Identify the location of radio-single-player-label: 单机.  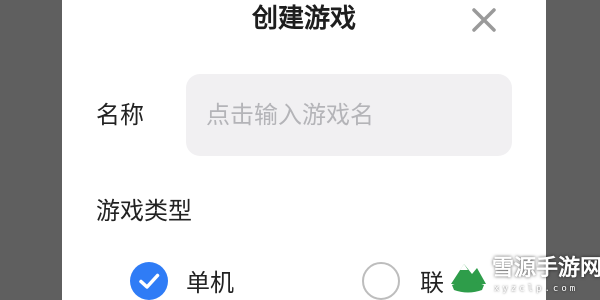
(210, 283).